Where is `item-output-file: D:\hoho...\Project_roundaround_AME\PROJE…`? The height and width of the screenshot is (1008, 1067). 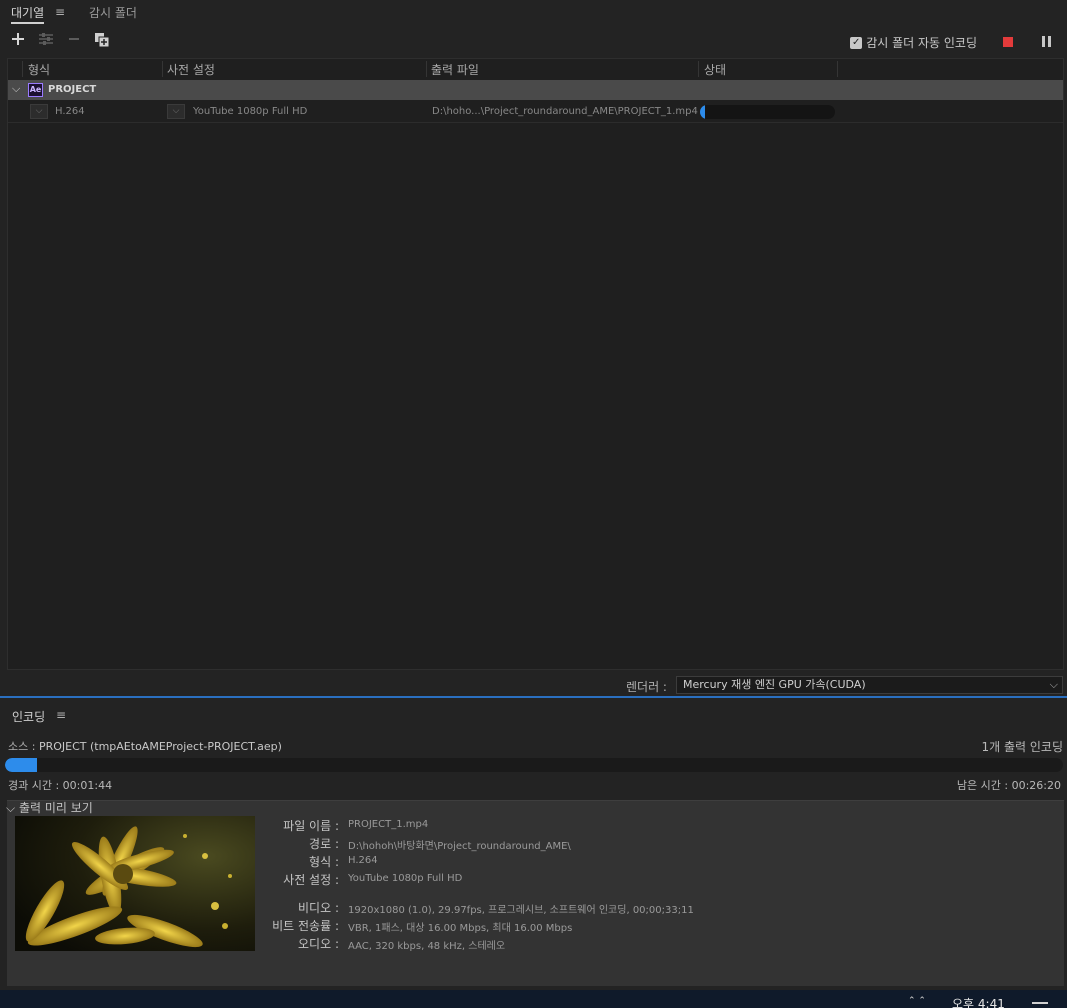 item-output-file: D:\hoho...\Project_roundaround_AME\PROJE… is located at coordinates (565, 111).